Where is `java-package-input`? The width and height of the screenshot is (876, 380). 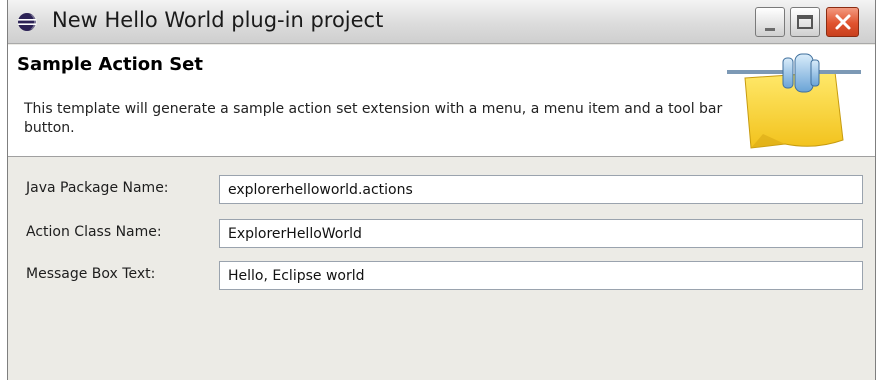 java-package-input is located at coordinates (541, 189).